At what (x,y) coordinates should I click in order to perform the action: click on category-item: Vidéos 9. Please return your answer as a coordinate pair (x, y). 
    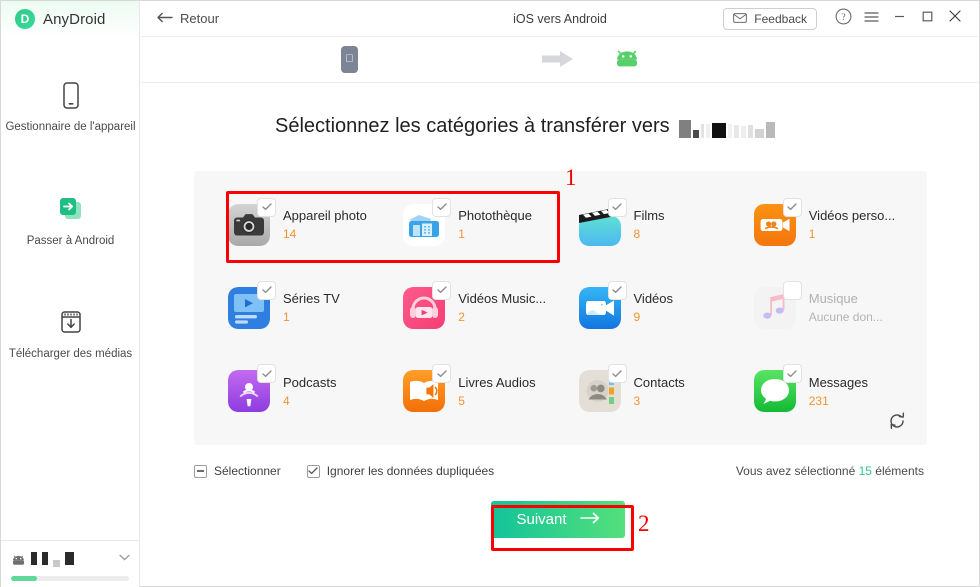
    Looking at the image, I should click on (646, 307).